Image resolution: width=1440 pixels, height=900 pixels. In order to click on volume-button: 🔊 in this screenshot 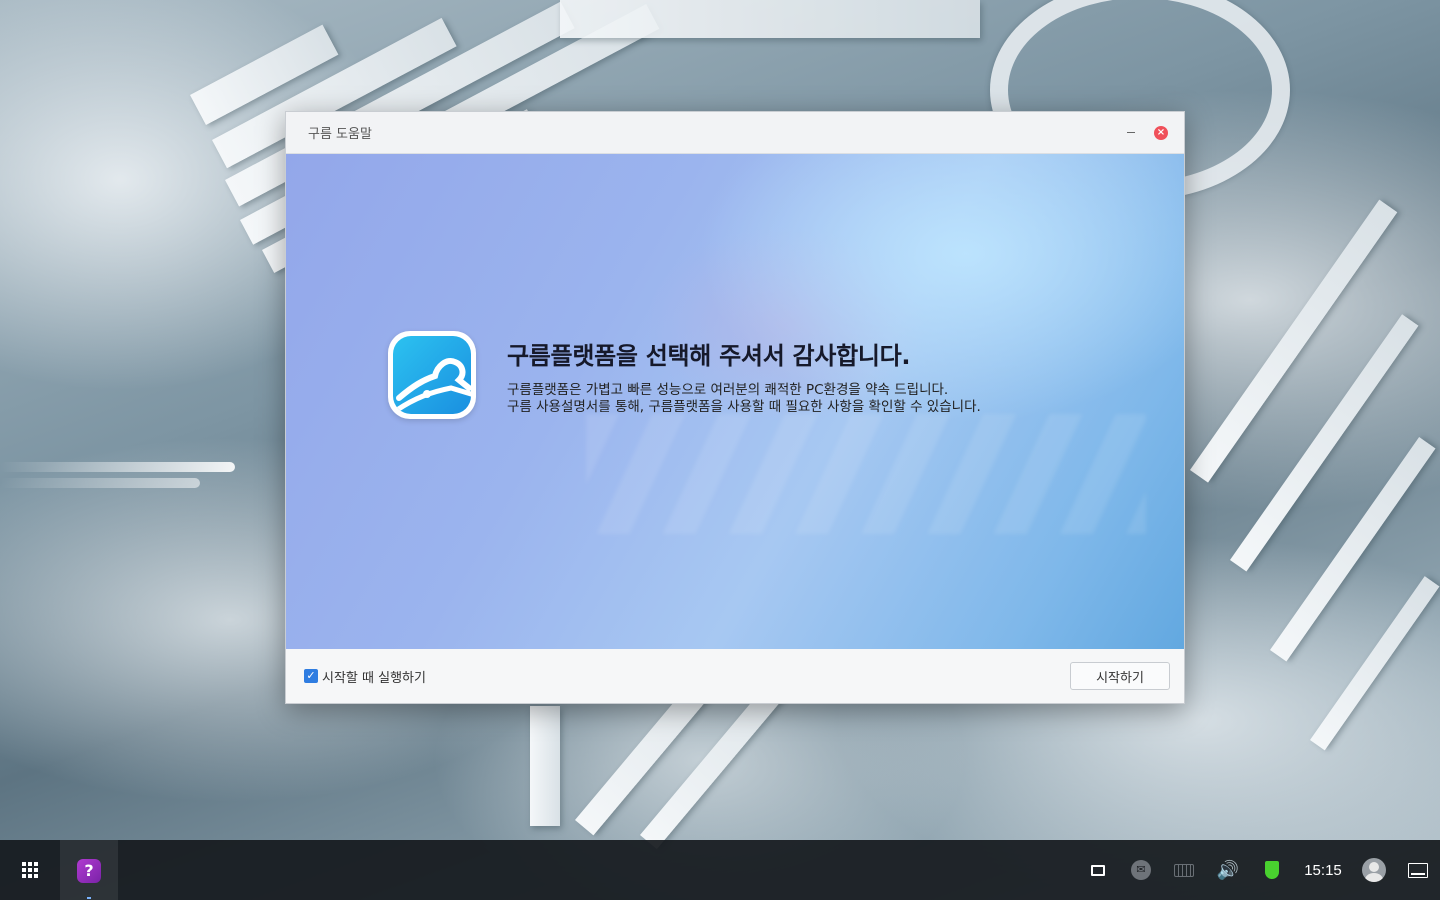, I will do `click(1228, 870)`.